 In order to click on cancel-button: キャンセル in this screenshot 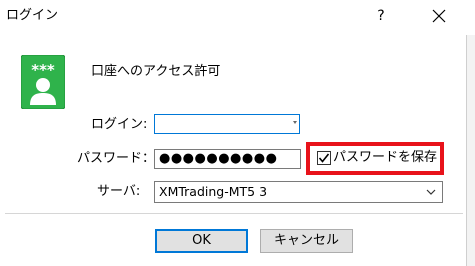, I will do `click(306, 241)`.